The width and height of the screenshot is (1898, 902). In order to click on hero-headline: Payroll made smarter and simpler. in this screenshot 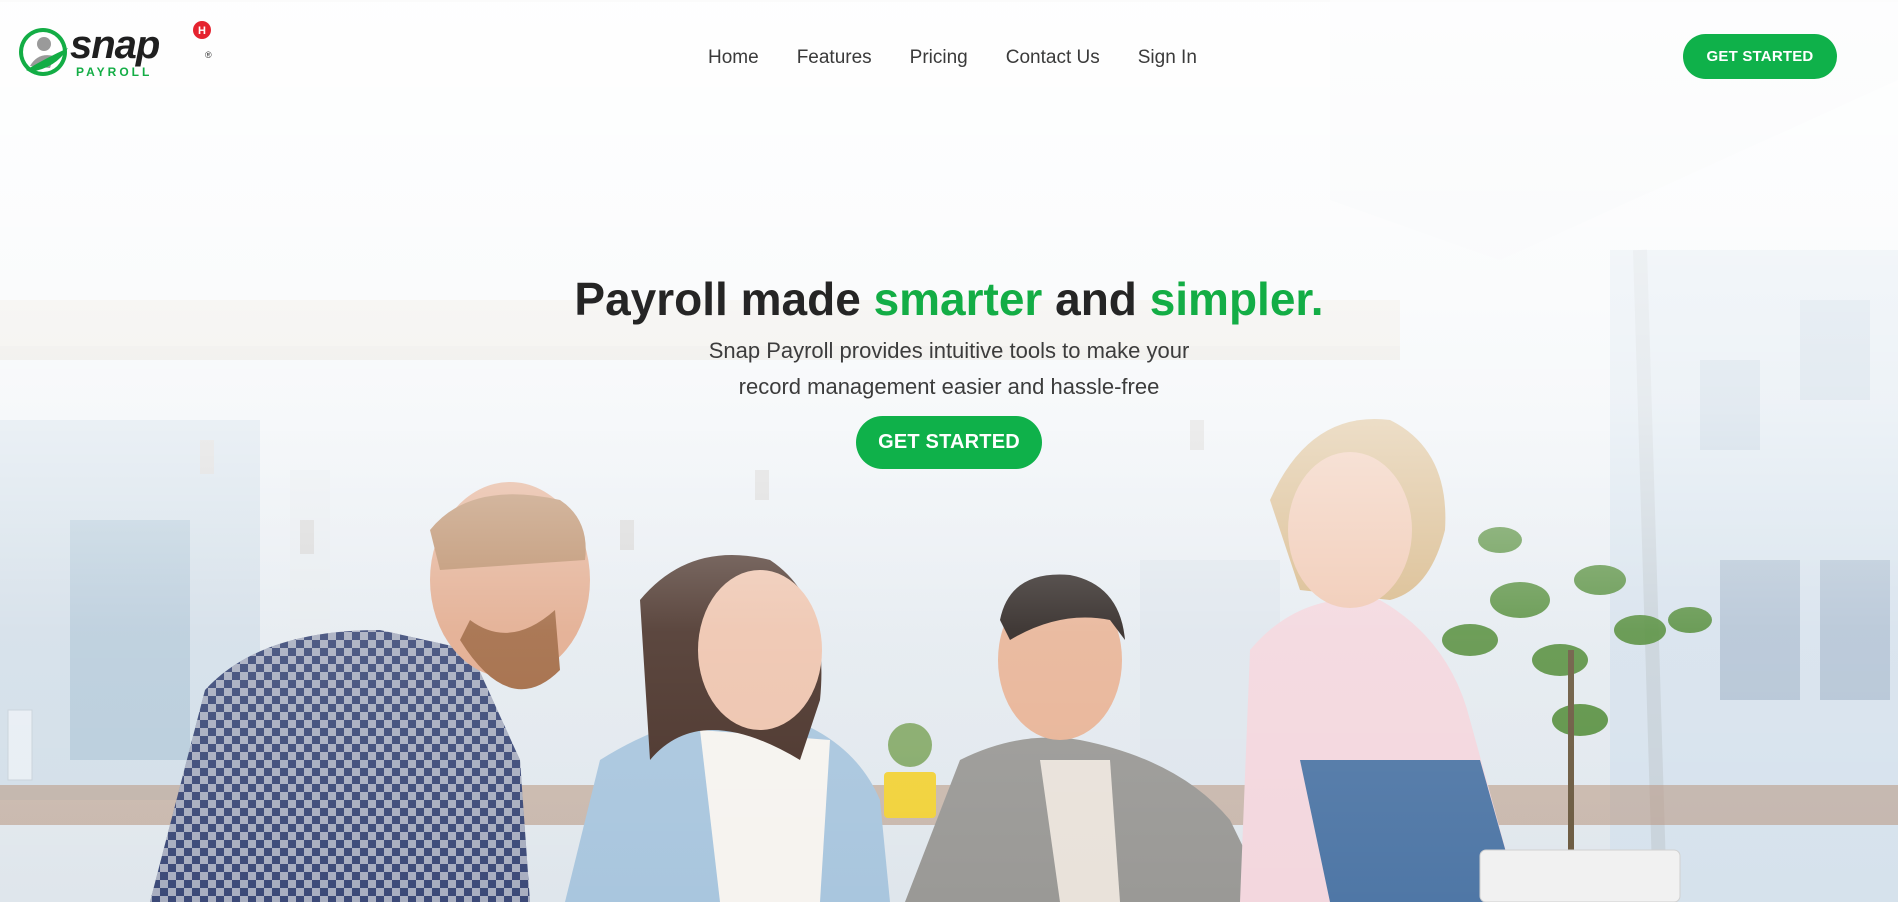, I will do `click(949, 299)`.